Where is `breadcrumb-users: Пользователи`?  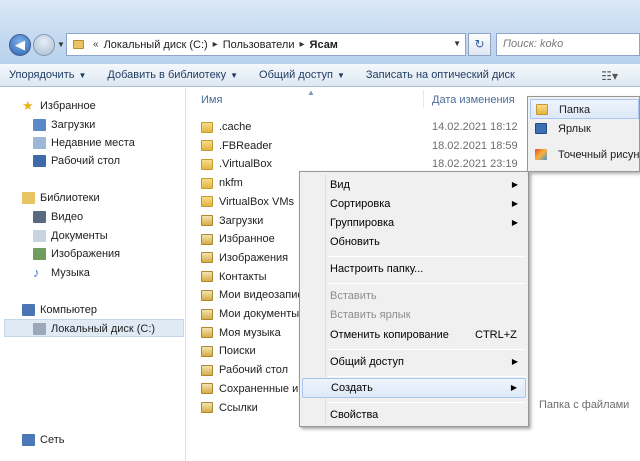 breadcrumb-users: Пользователи is located at coordinates (259, 45).